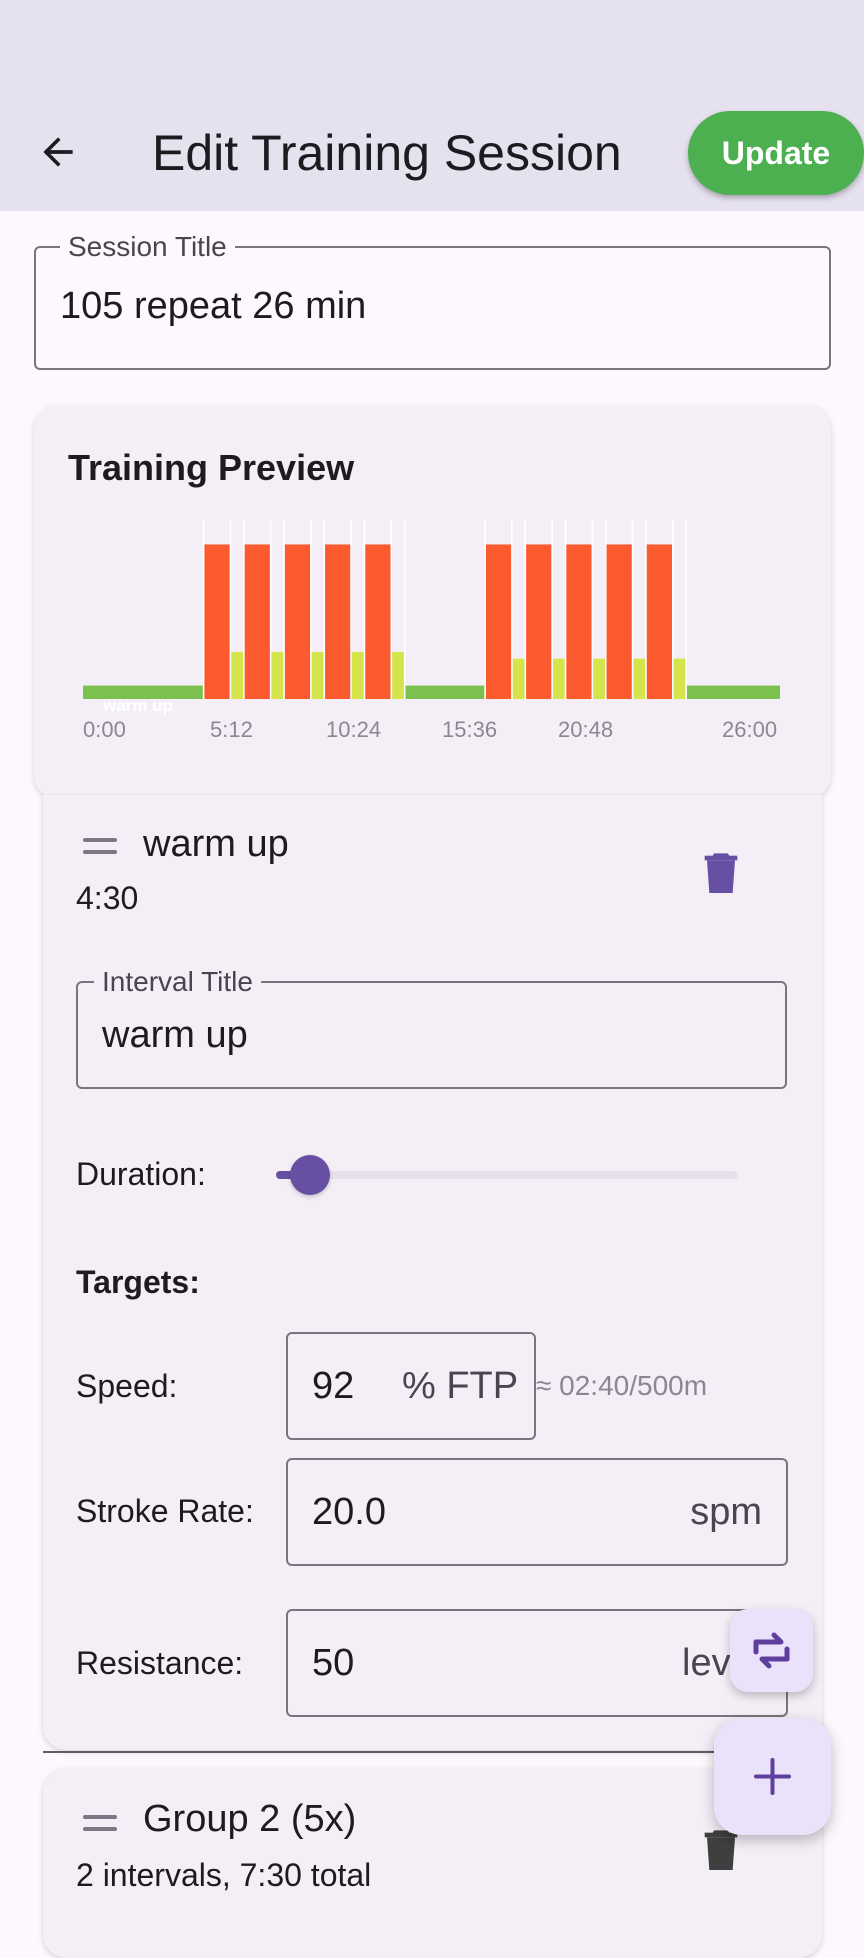 This screenshot has width=864, height=1958. Describe the element at coordinates (749, 729) in the screenshot. I see `chart-x-tick-5: 26:00` at that location.